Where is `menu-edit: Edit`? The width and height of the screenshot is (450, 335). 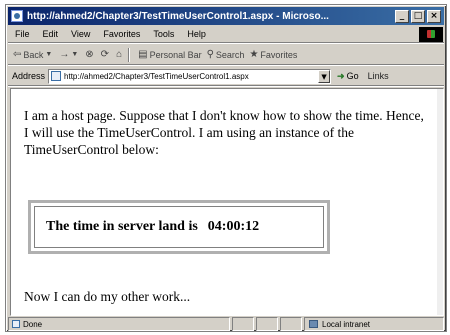 menu-edit: Edit is located at coordinates (50, 34).